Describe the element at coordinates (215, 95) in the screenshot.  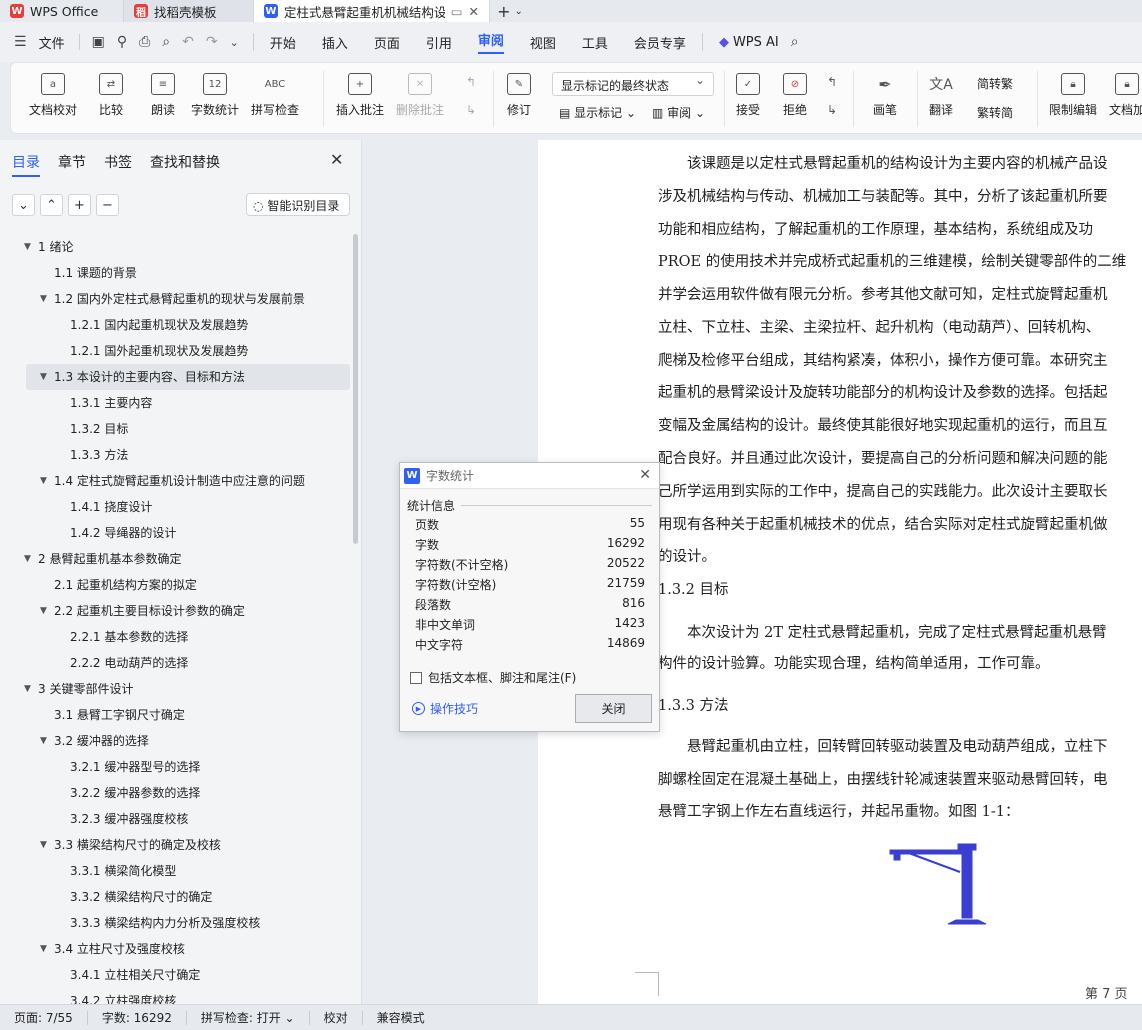
I see `word-count-button: 12 字数统计` at that location.